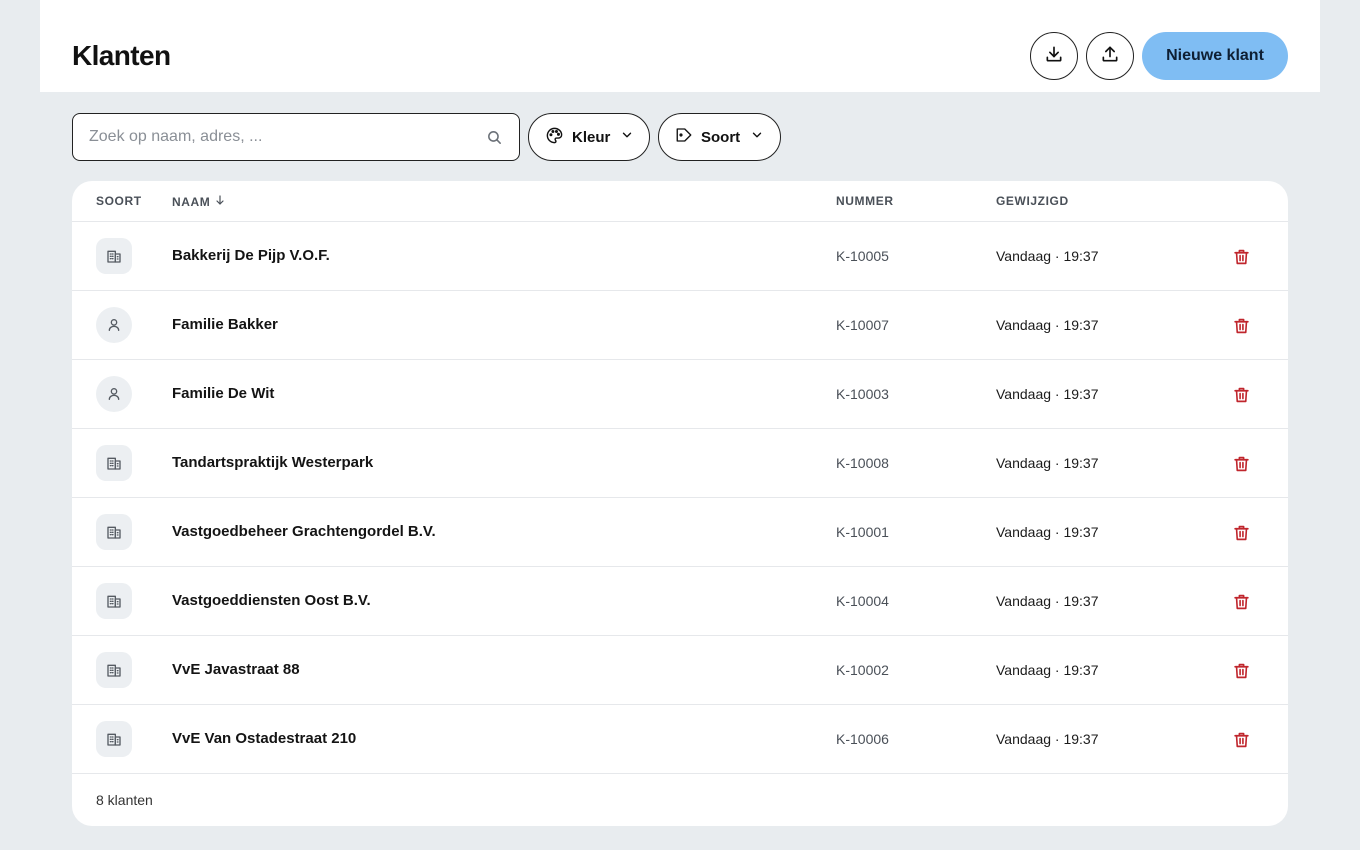 This screenshot has width=1360, height=850. I want to click on search-icon, so click(494, 140).